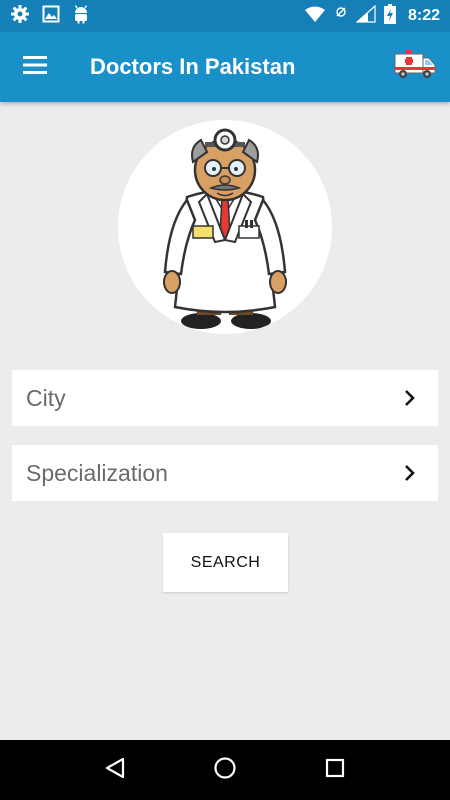 This screenshot has height=800, width=450. What do you see at coordinates (51, 16) in the screenshot?
I see `image-icon` at bounding box center [51, 16].